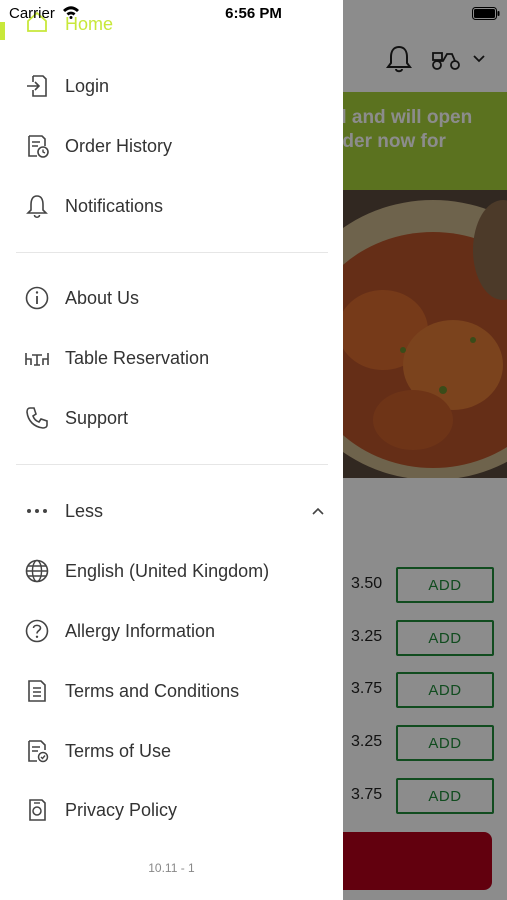 This screenshot has width=507, height=900. I want to click on menu-item-order-history: Order History, so click(171, 146).